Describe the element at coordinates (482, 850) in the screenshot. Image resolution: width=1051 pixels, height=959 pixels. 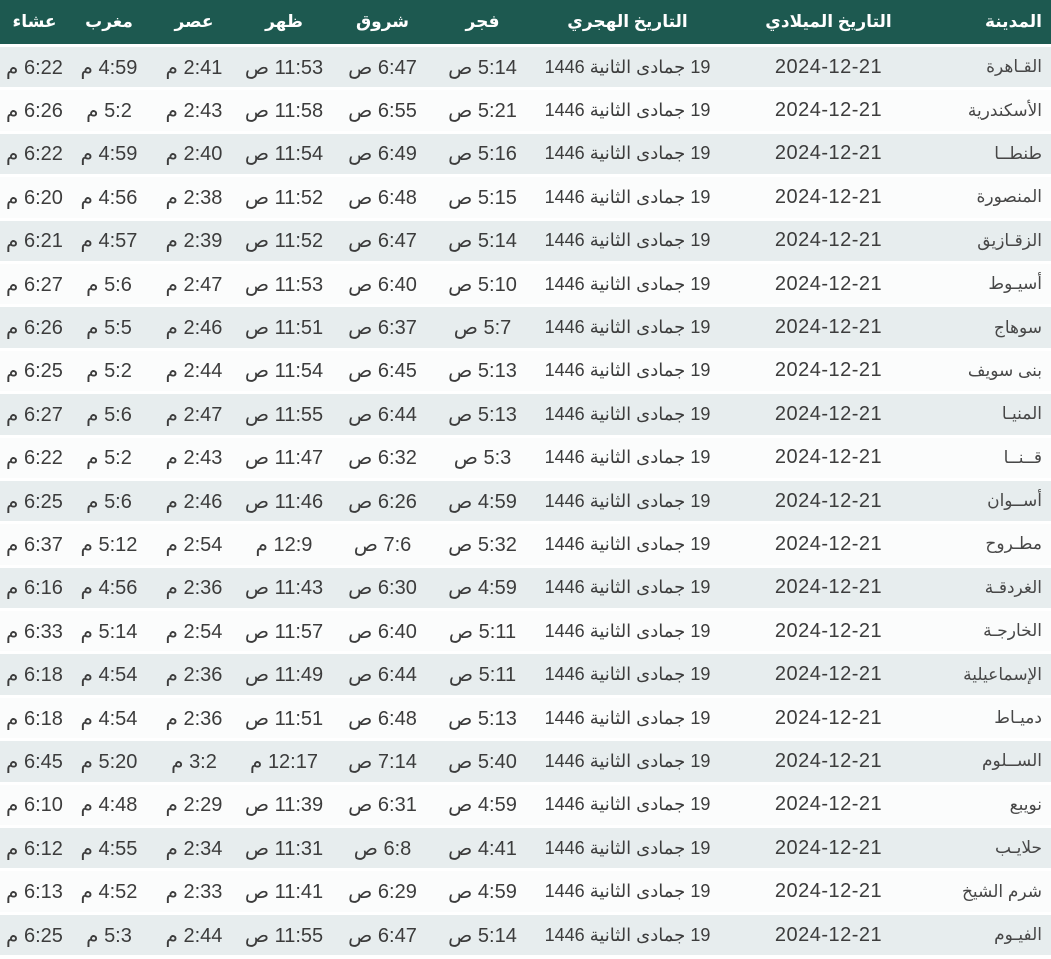
I see `cell-fajr-time: 4:41 ص` at that location.